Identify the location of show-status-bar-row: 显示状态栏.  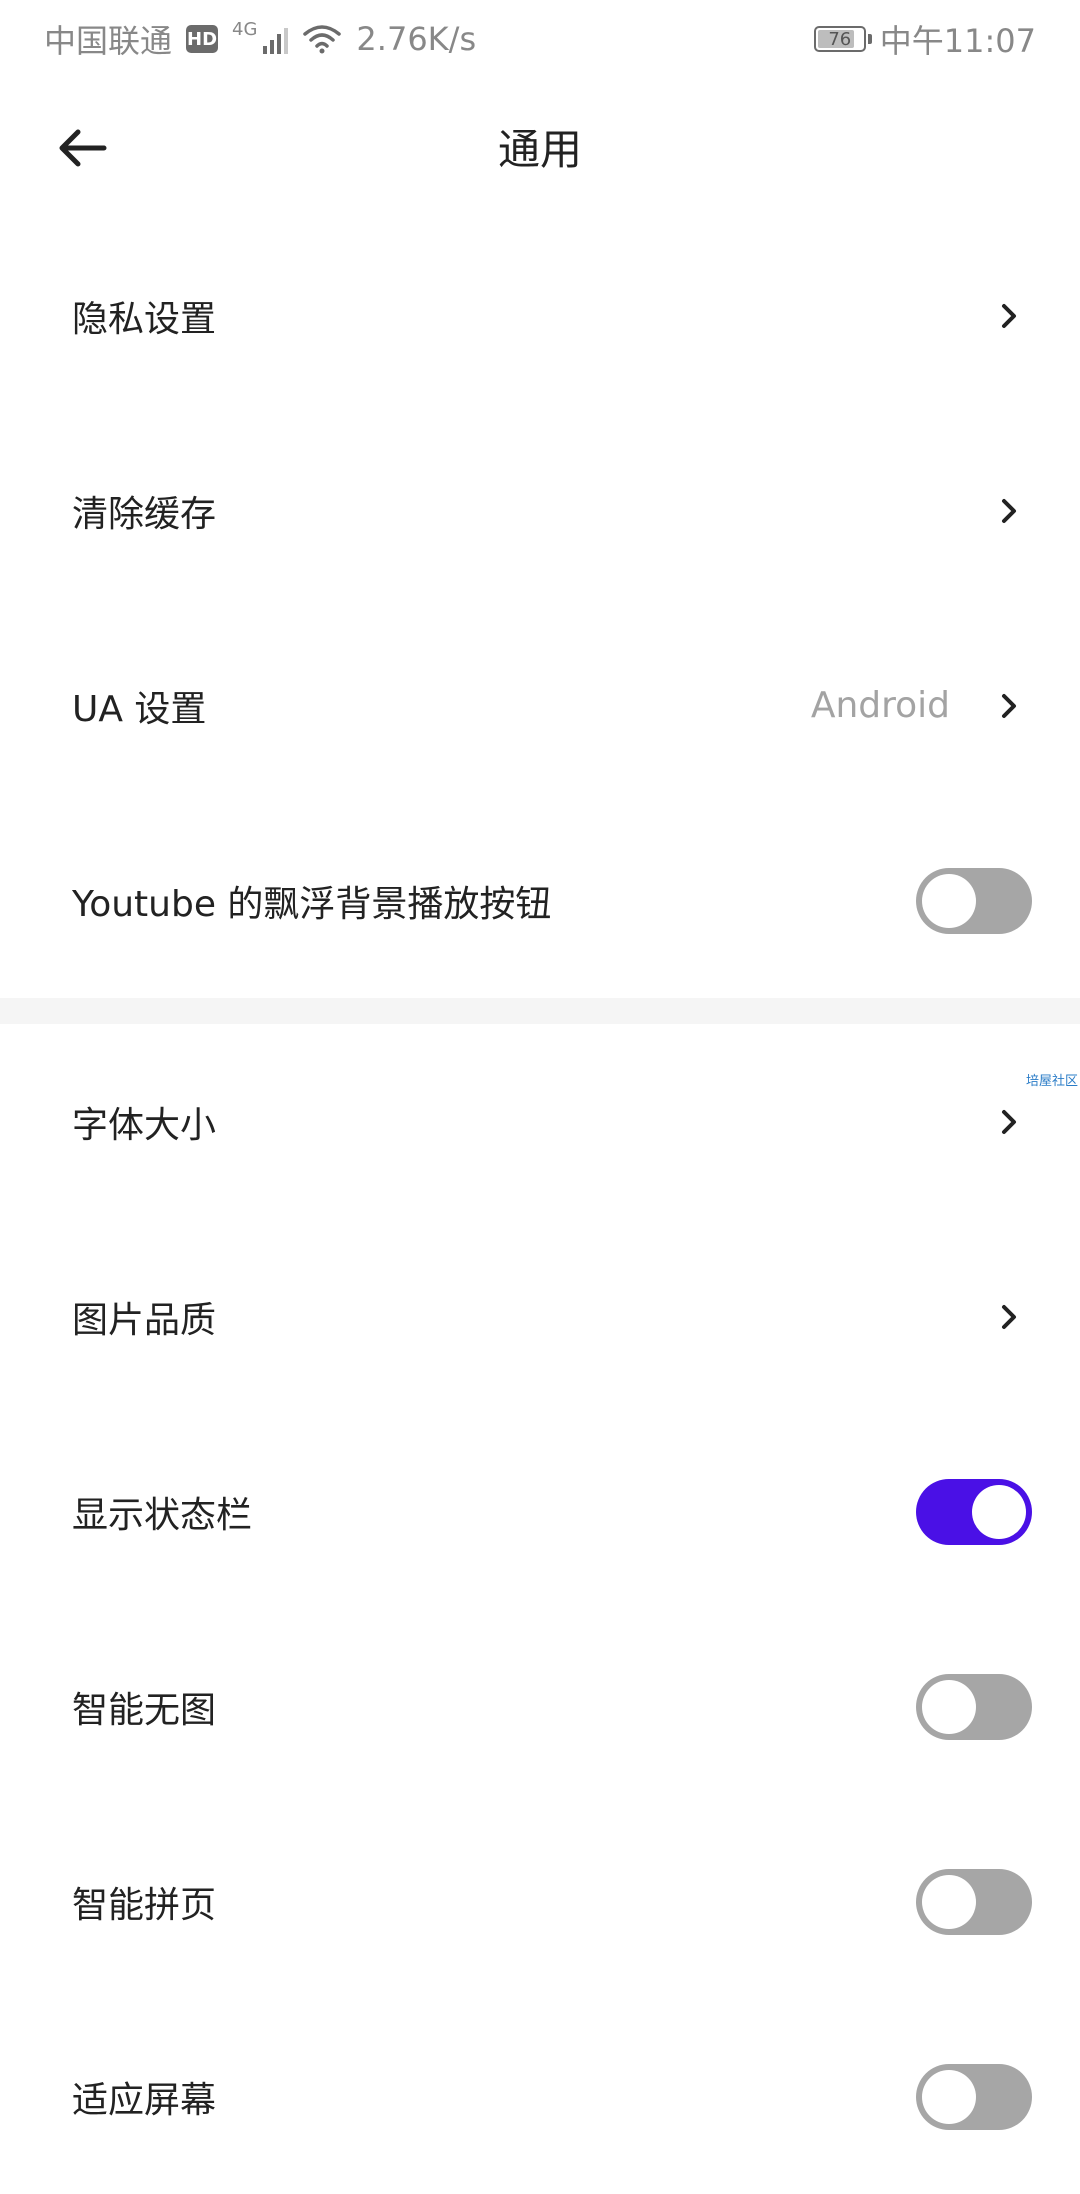
(540, 1511).